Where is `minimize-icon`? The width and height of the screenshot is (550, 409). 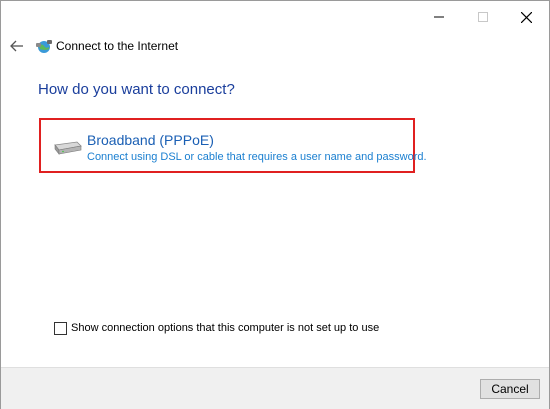
minimize-icon is located at coordinates (439, 17).